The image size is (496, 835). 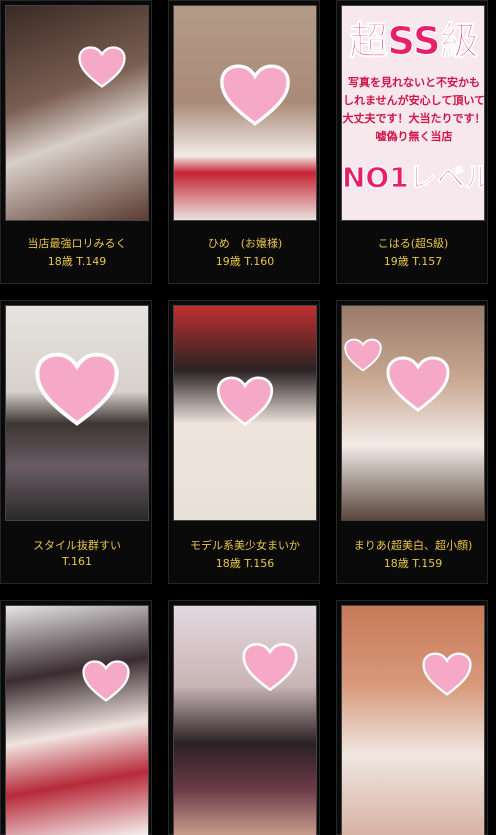 What do you see at coordinates (413, 563) in the screenshot?
I see `profile-meta: 18歳 T.159` at bounding box center [413, 563].